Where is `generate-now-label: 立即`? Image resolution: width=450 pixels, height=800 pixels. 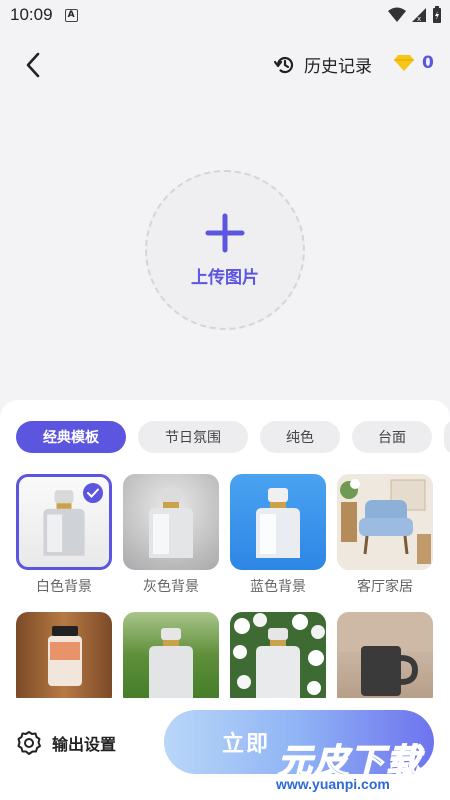 generate-now-label: 立即 is located at coordinates (246, 744).